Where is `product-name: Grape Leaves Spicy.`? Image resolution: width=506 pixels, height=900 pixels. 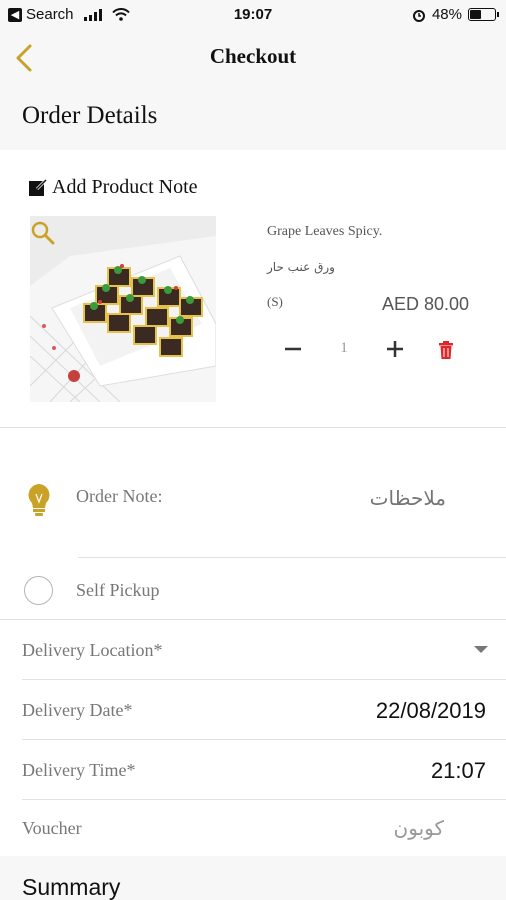
product-name: Grape Leaves Spicy. is located at coordinates (325, 231).